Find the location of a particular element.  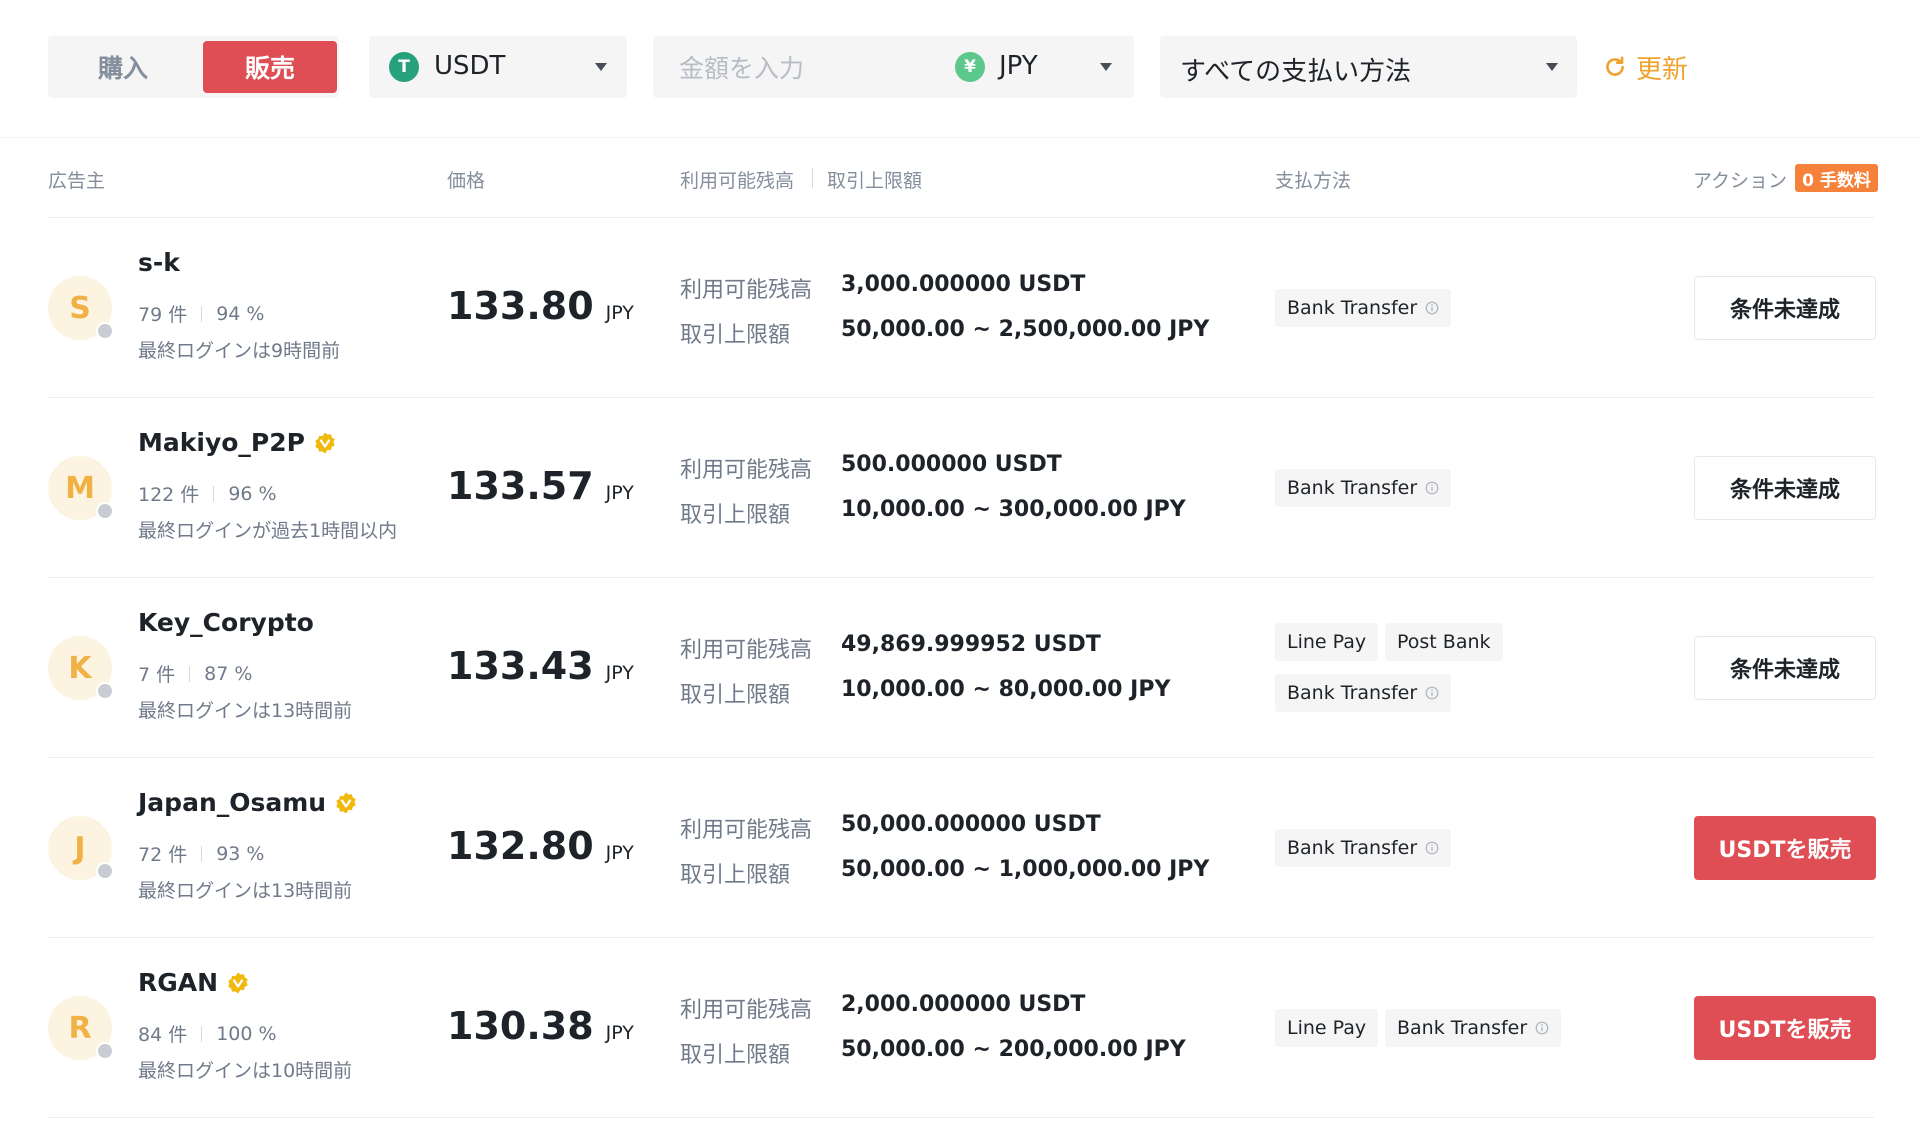

payment-tag: Post Bank is located at coordinates (1444, 642).